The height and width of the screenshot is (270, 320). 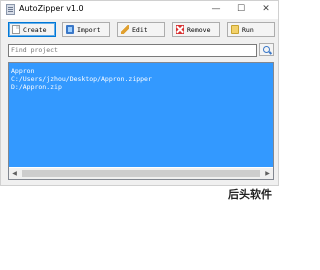 I want to click on minimize-button: —, so click(x=216, y=10).